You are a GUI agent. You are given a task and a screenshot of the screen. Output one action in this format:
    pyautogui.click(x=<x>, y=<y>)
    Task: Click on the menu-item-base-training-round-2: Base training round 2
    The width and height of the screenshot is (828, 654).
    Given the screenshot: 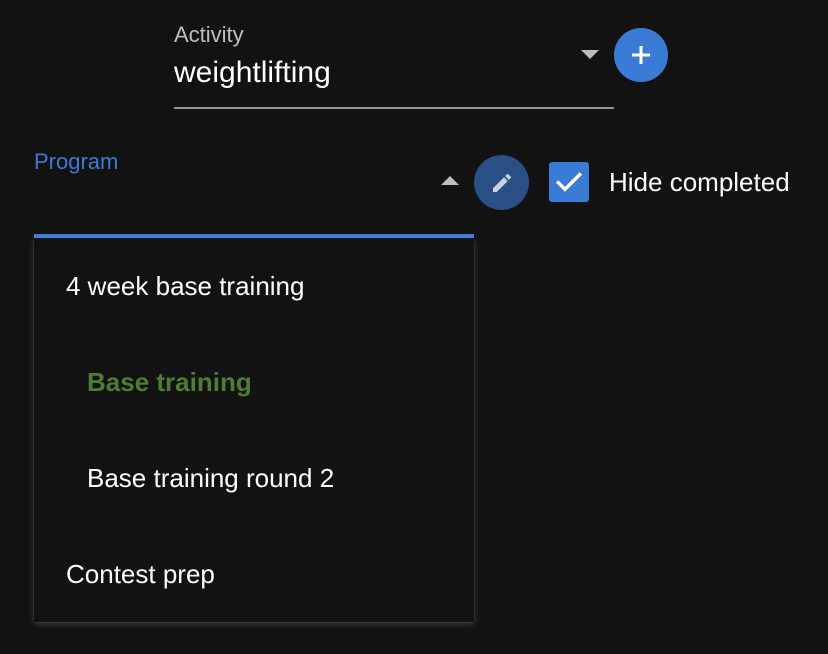 What is the action you would take?
    pyautogui.click(x=254, y=478)
    